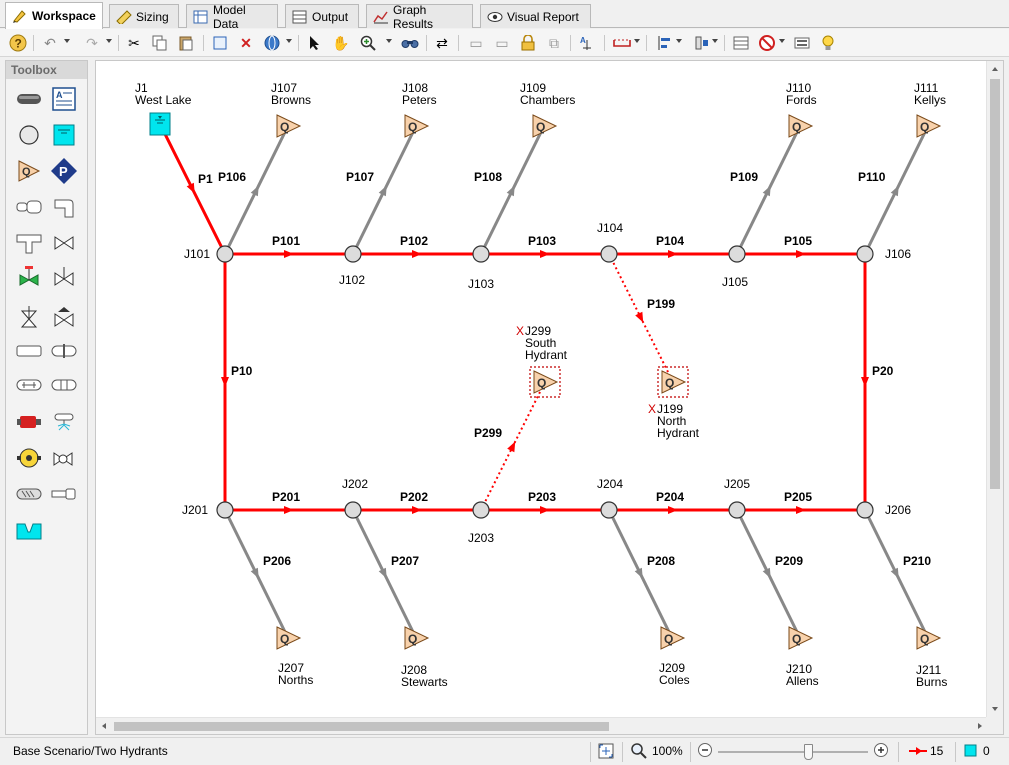 The height and width of the screenshot is (765, 1009). What do you see at coordinates (995, 69) in the screenshot?
I see `scroll-up-icon` at bounding box center [995, 69].